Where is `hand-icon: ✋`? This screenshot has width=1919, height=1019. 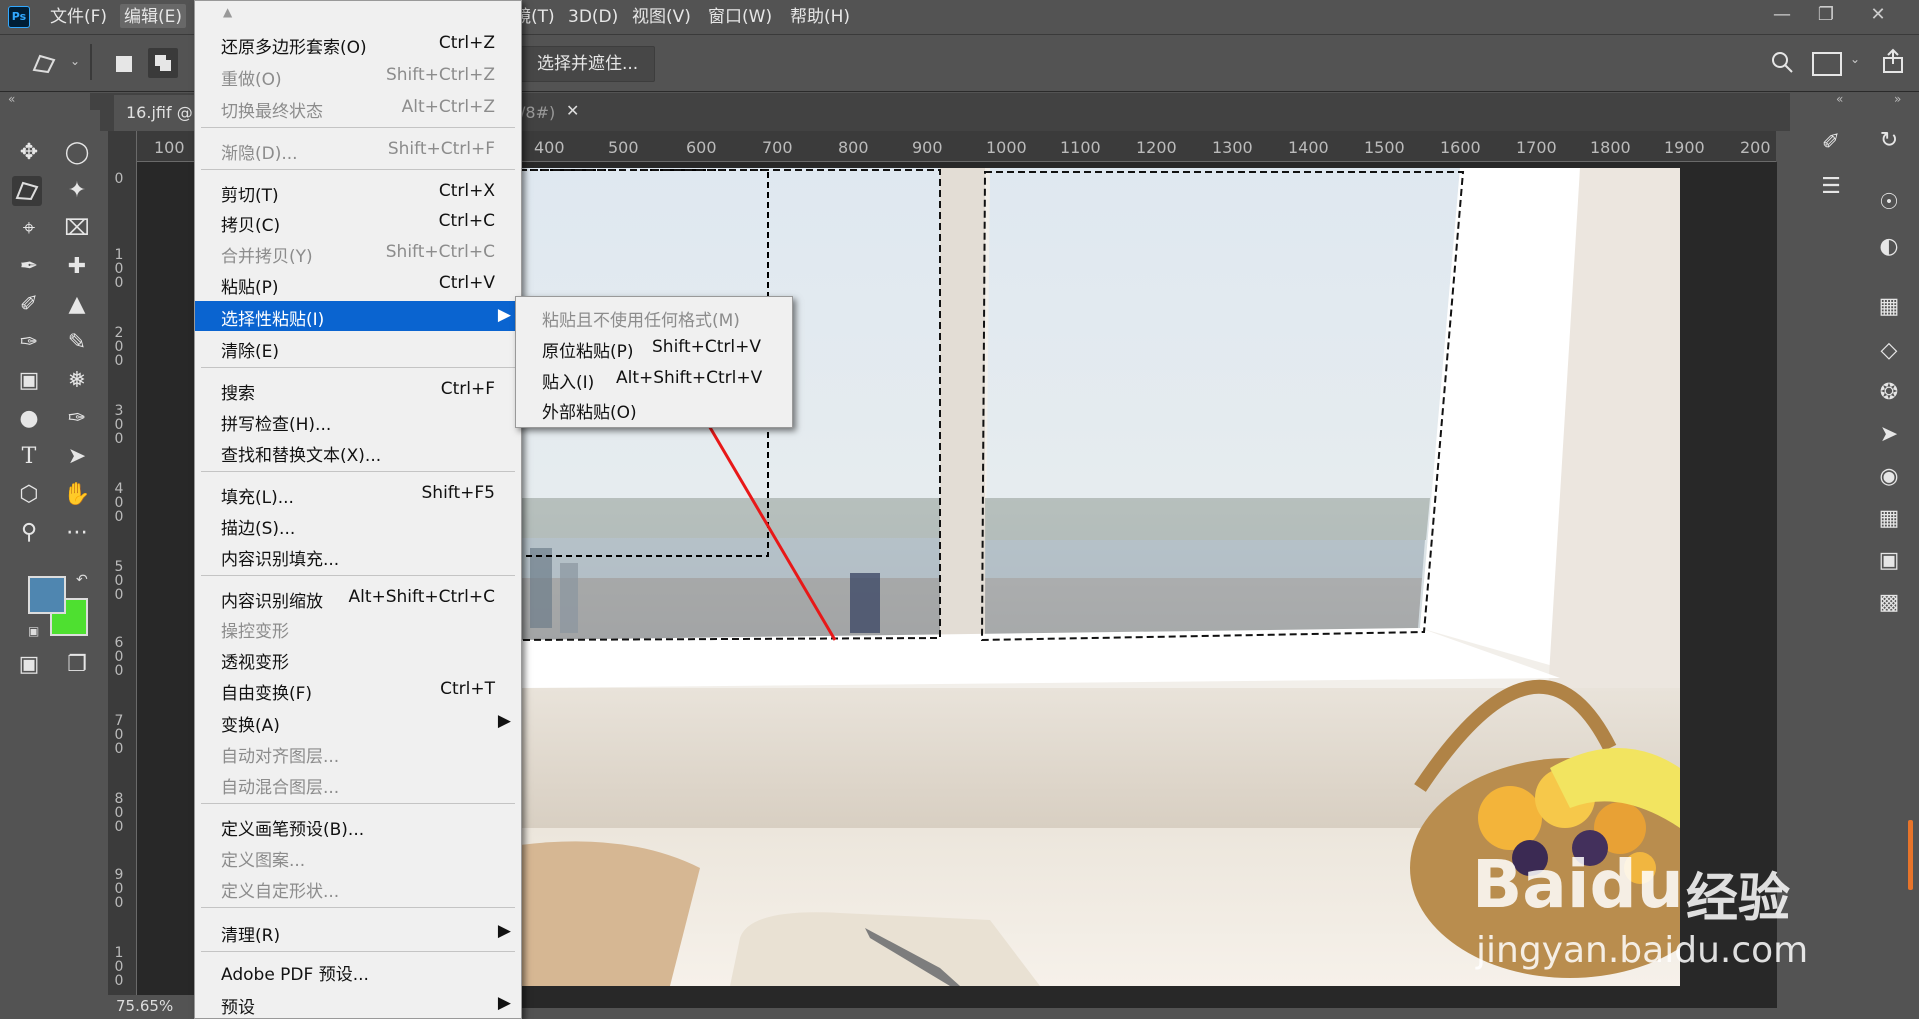 hand-icon: ✋ is located at coordinates (77, 495).